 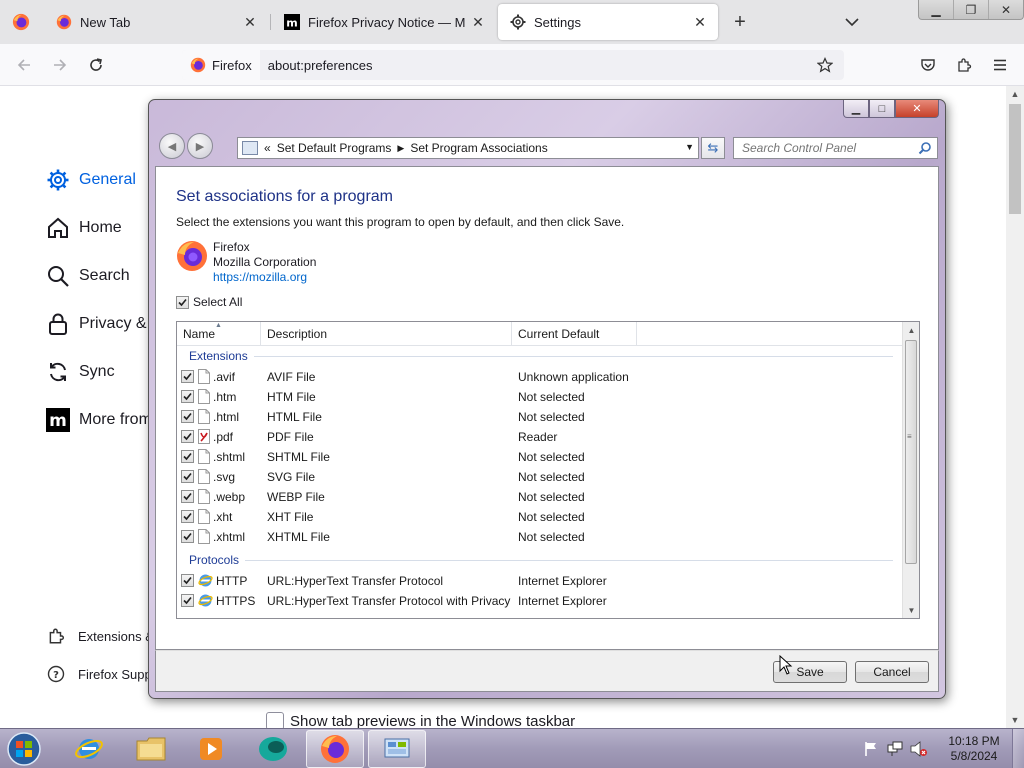 I want to click on show-desktop-button, so click(x=1018, y=748).